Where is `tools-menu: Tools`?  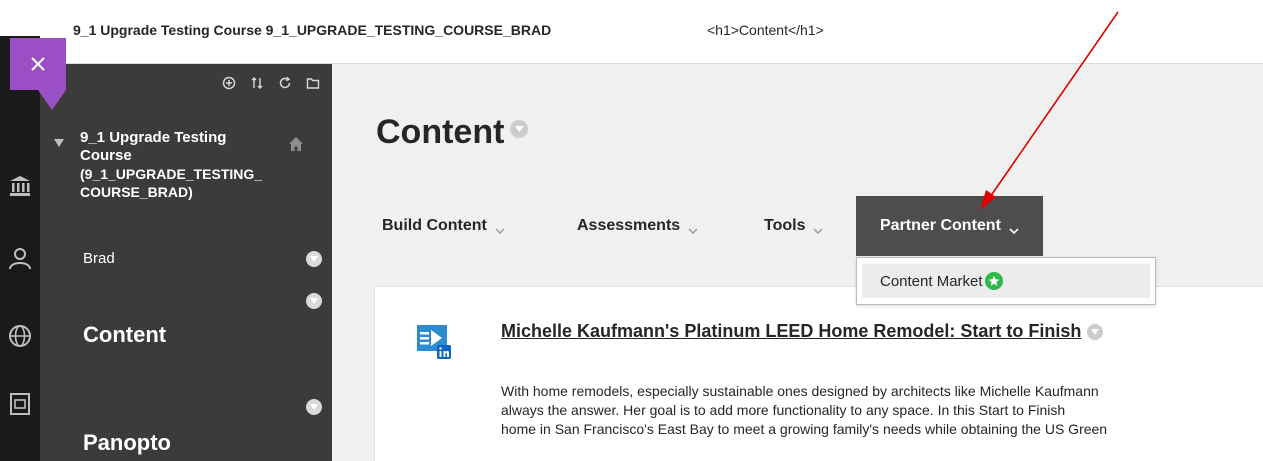
tools-menu: Tools is located at coordinates (793, 226).